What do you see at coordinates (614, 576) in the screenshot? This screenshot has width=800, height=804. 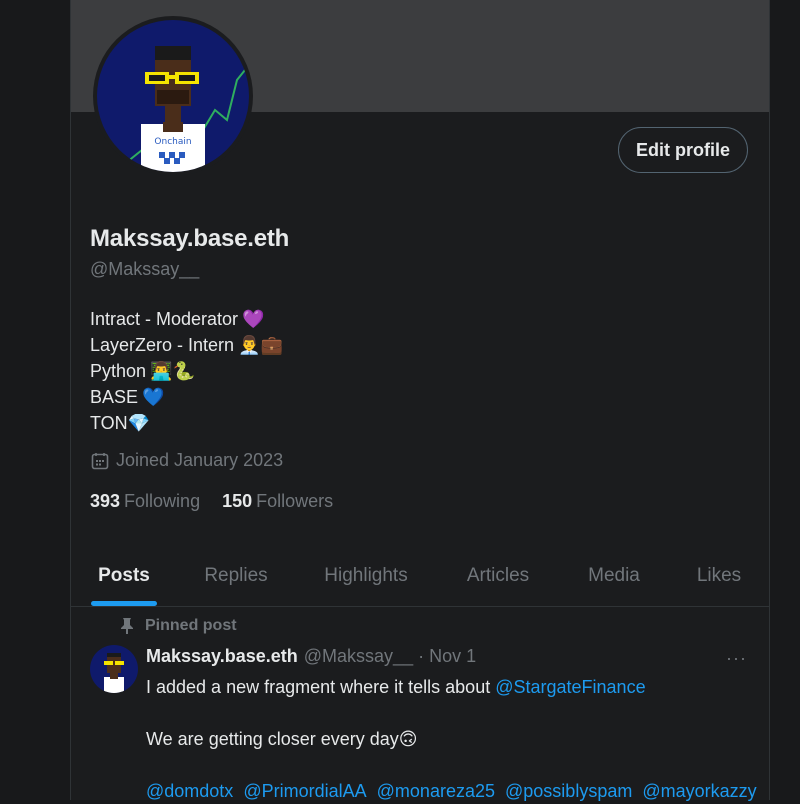 I see `tab-media: Media` at bounding box center [614, 576].